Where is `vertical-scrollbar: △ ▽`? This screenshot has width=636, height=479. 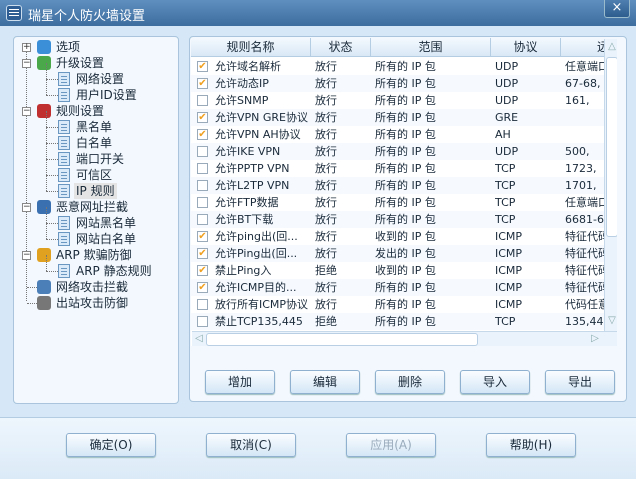
vertical-scrollbar: △ ▽ is located at coordinates (610, 185).